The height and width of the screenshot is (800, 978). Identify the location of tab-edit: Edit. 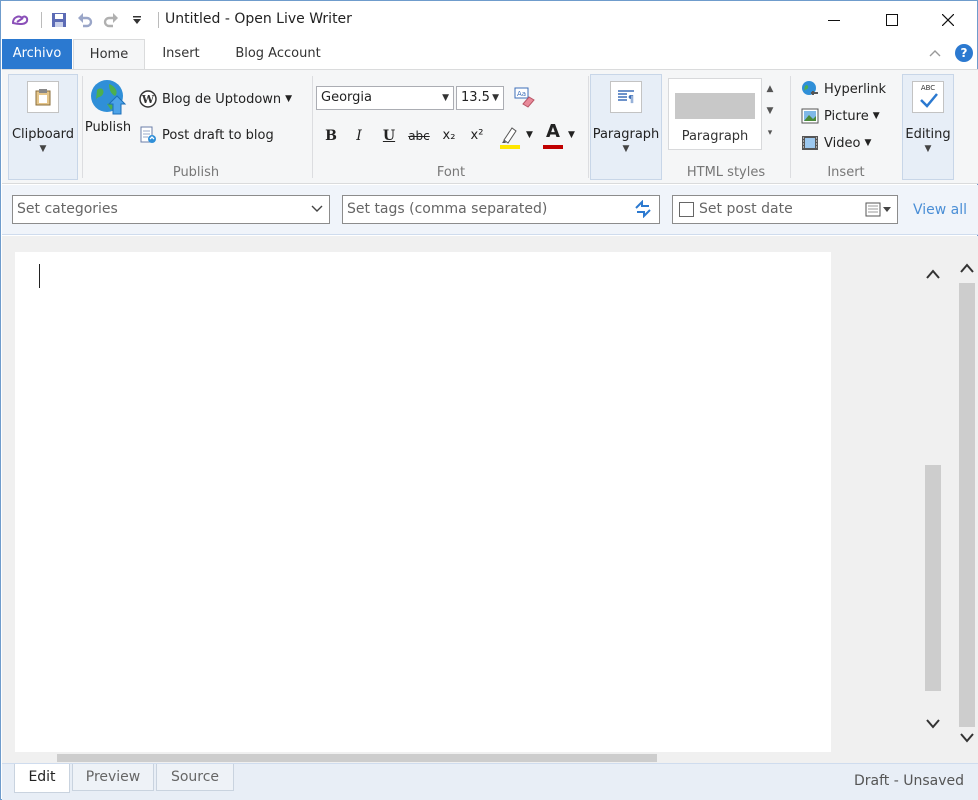
(42, 778).